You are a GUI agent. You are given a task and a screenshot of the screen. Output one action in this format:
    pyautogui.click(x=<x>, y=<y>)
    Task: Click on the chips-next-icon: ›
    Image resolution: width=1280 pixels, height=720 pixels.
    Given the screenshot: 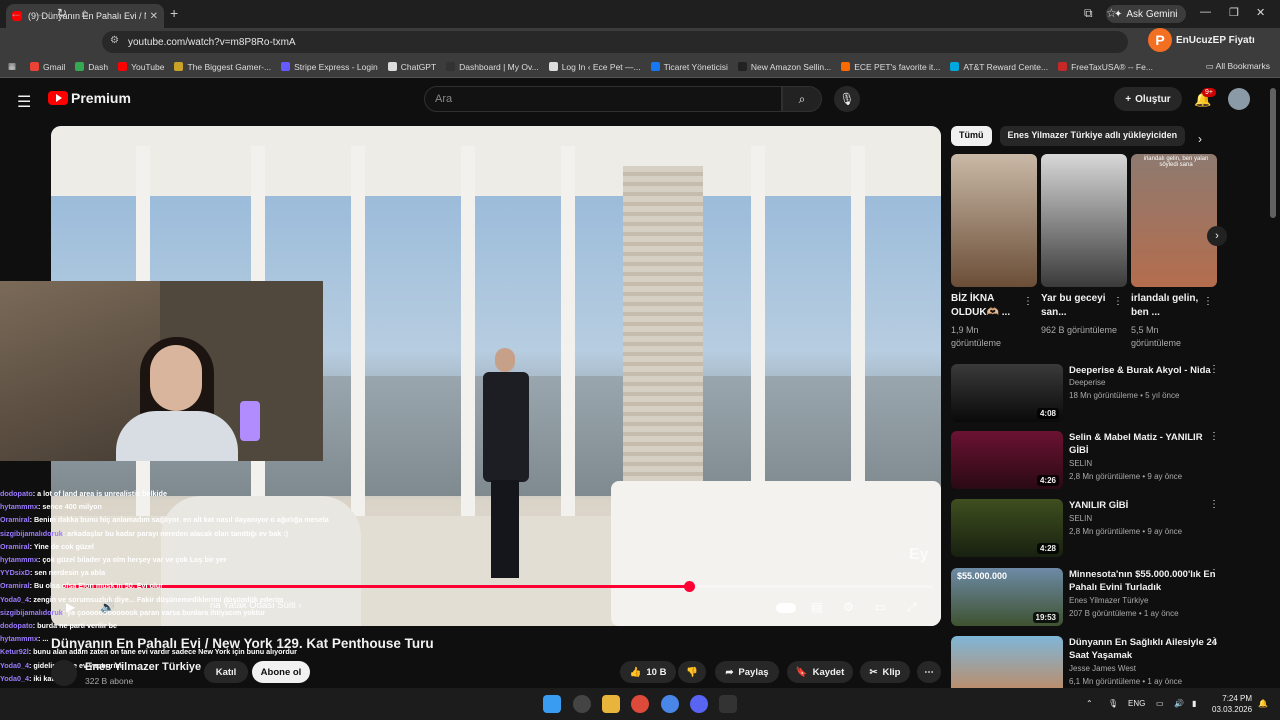 What is the action you would take?
    pyautogui.click(x=1200, y=139)
    